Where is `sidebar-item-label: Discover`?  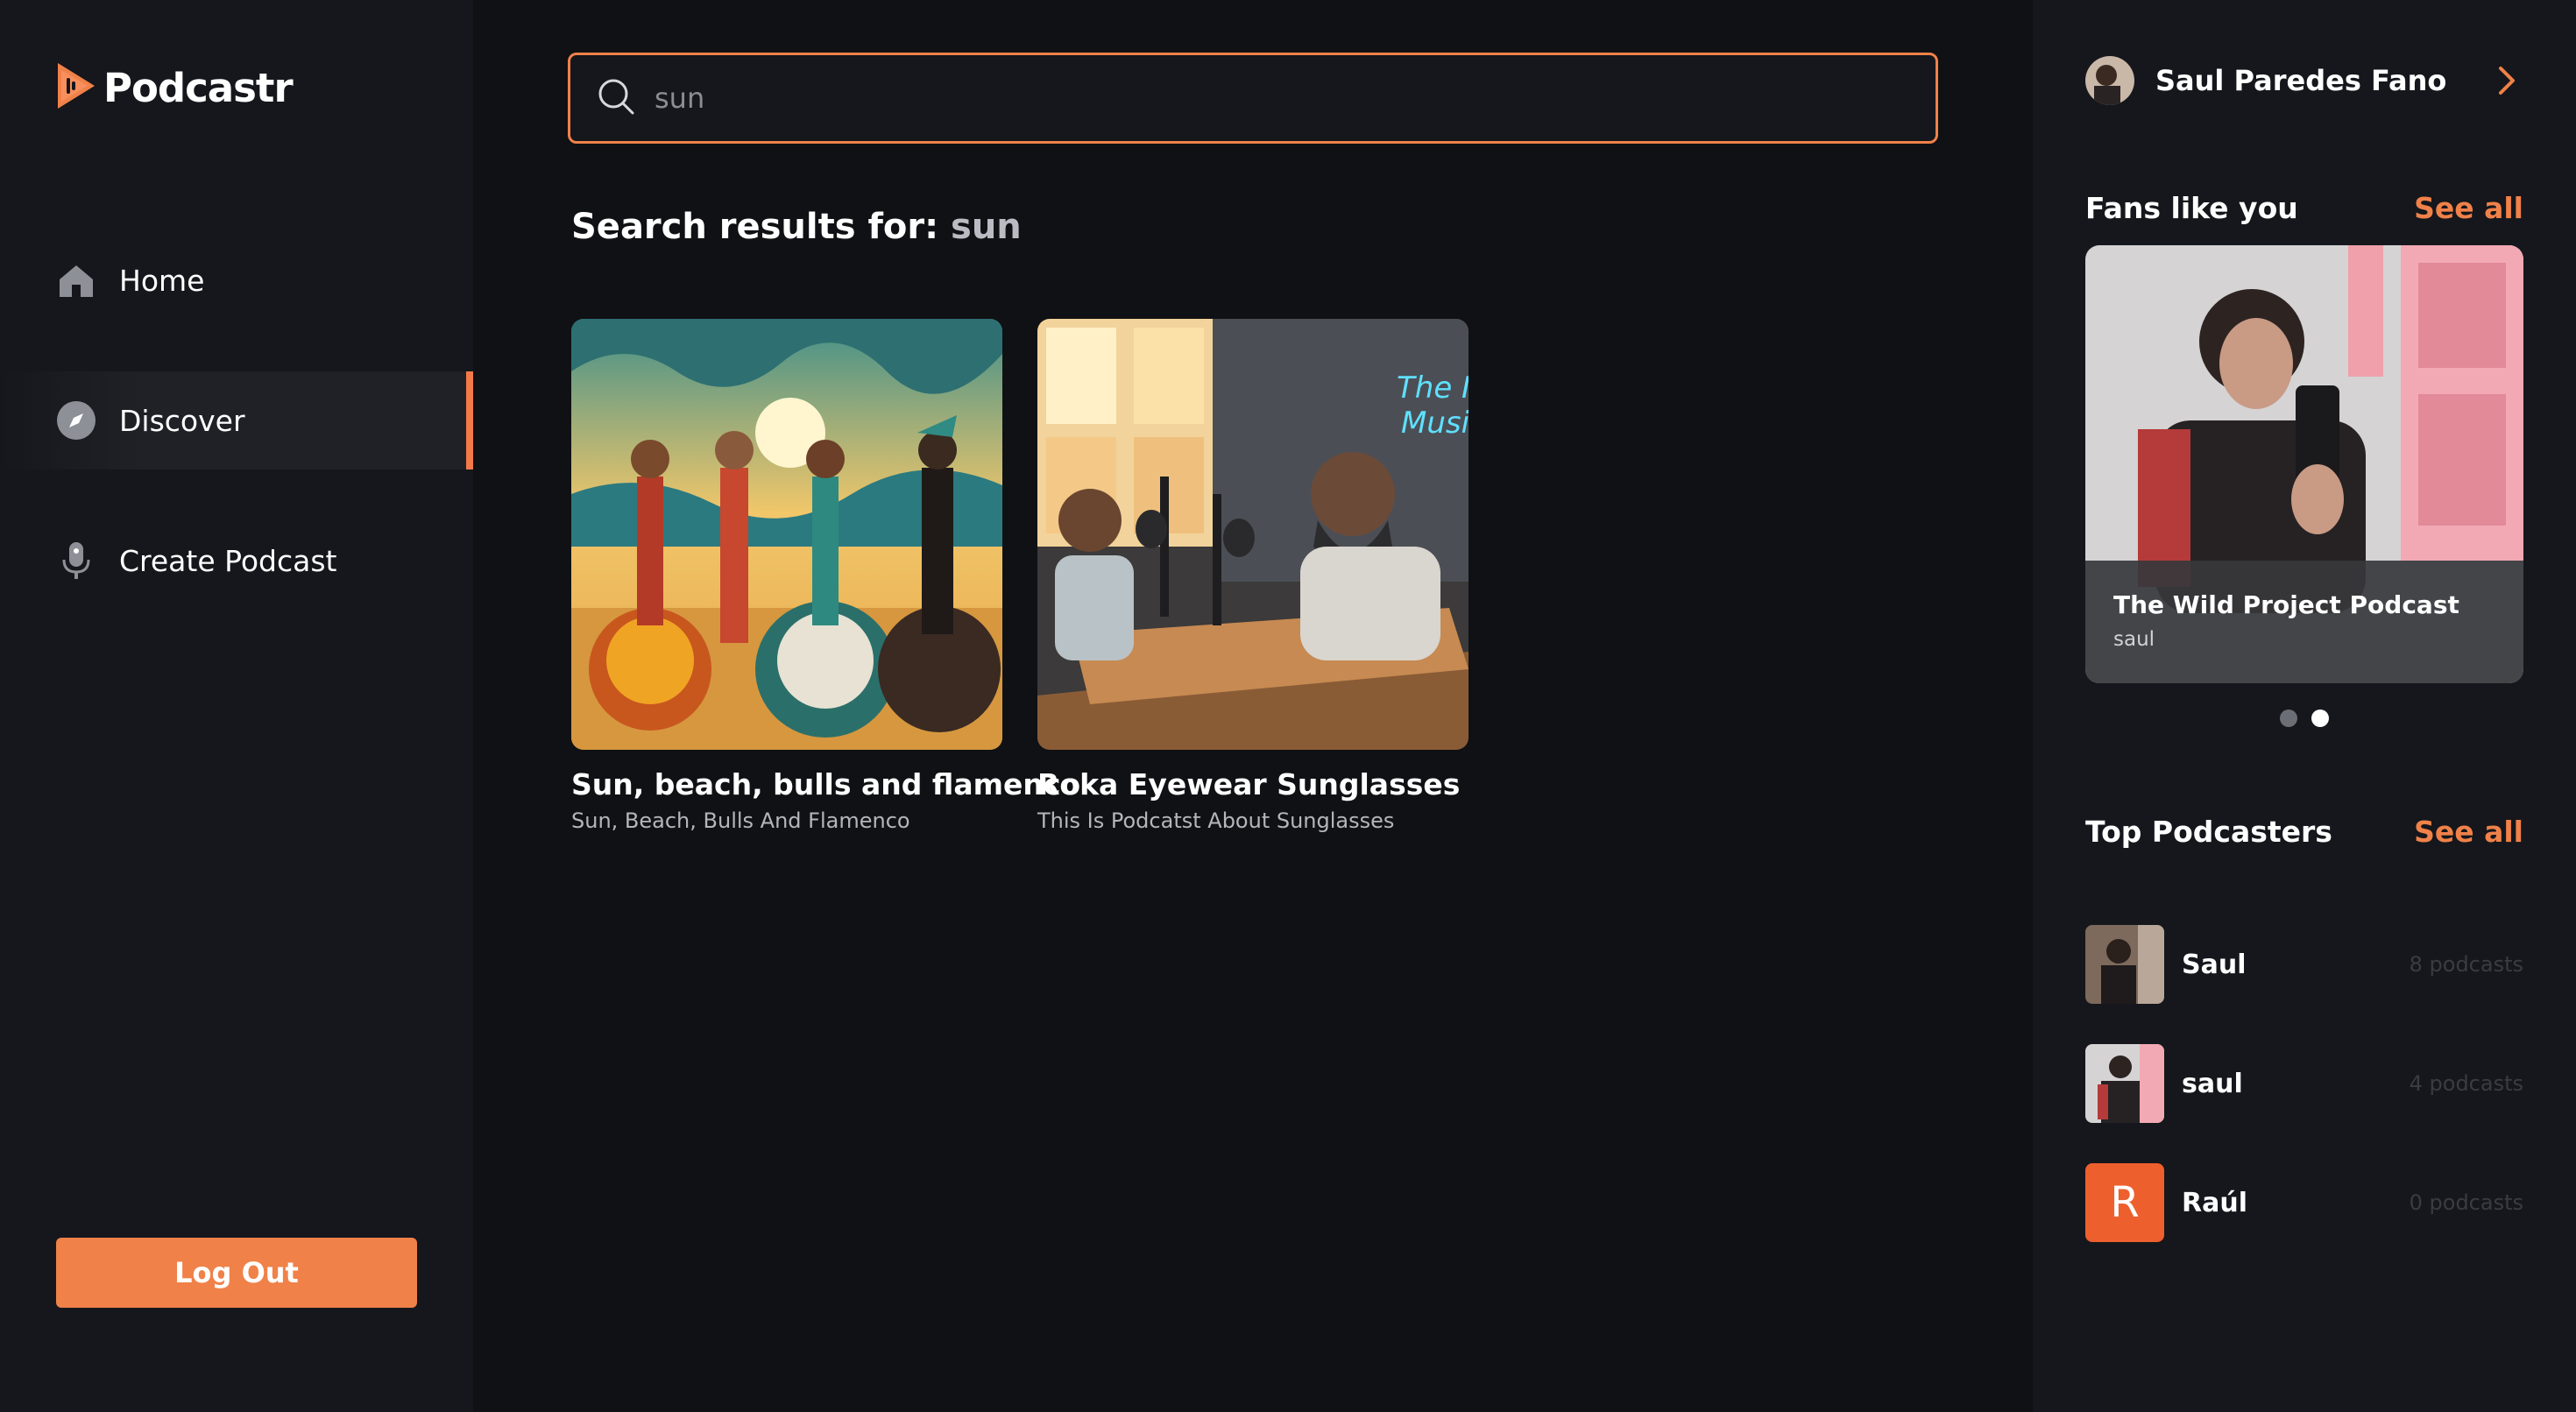
sidebar-item-label: Discover is located at coordinates (182, 421).